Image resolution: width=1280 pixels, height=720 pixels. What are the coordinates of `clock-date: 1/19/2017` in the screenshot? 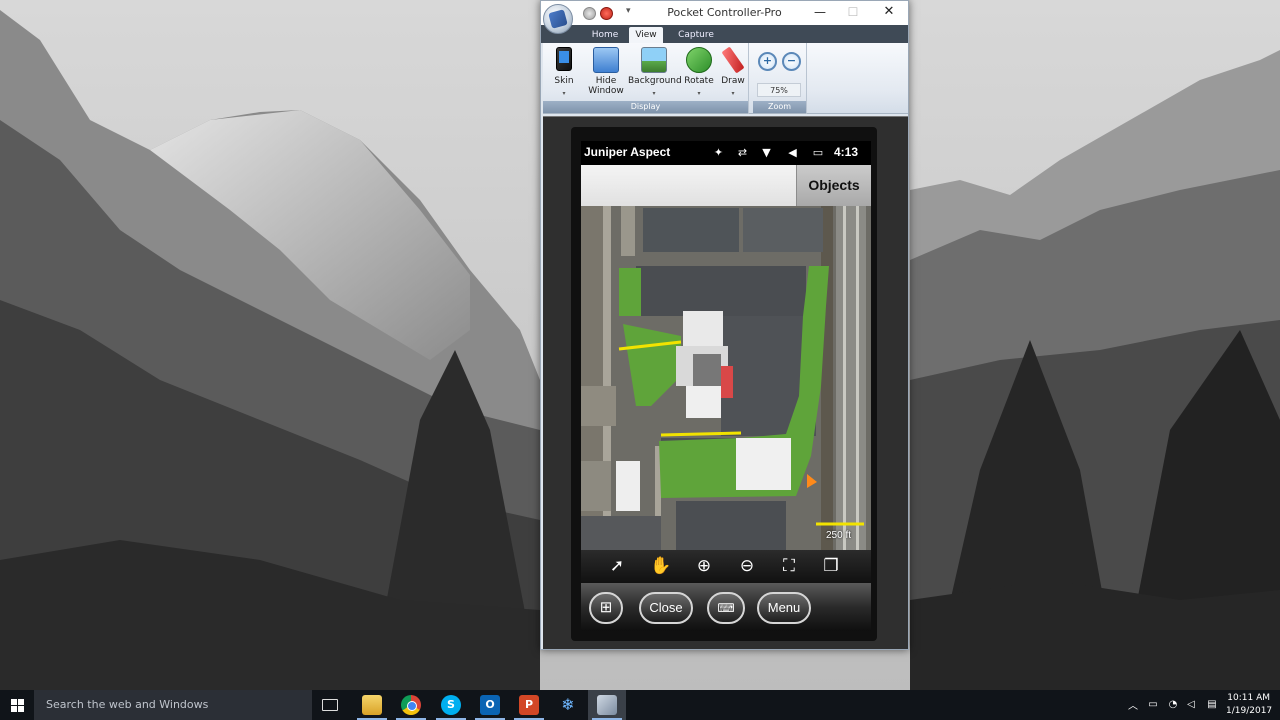 It's located at (1249, 711).